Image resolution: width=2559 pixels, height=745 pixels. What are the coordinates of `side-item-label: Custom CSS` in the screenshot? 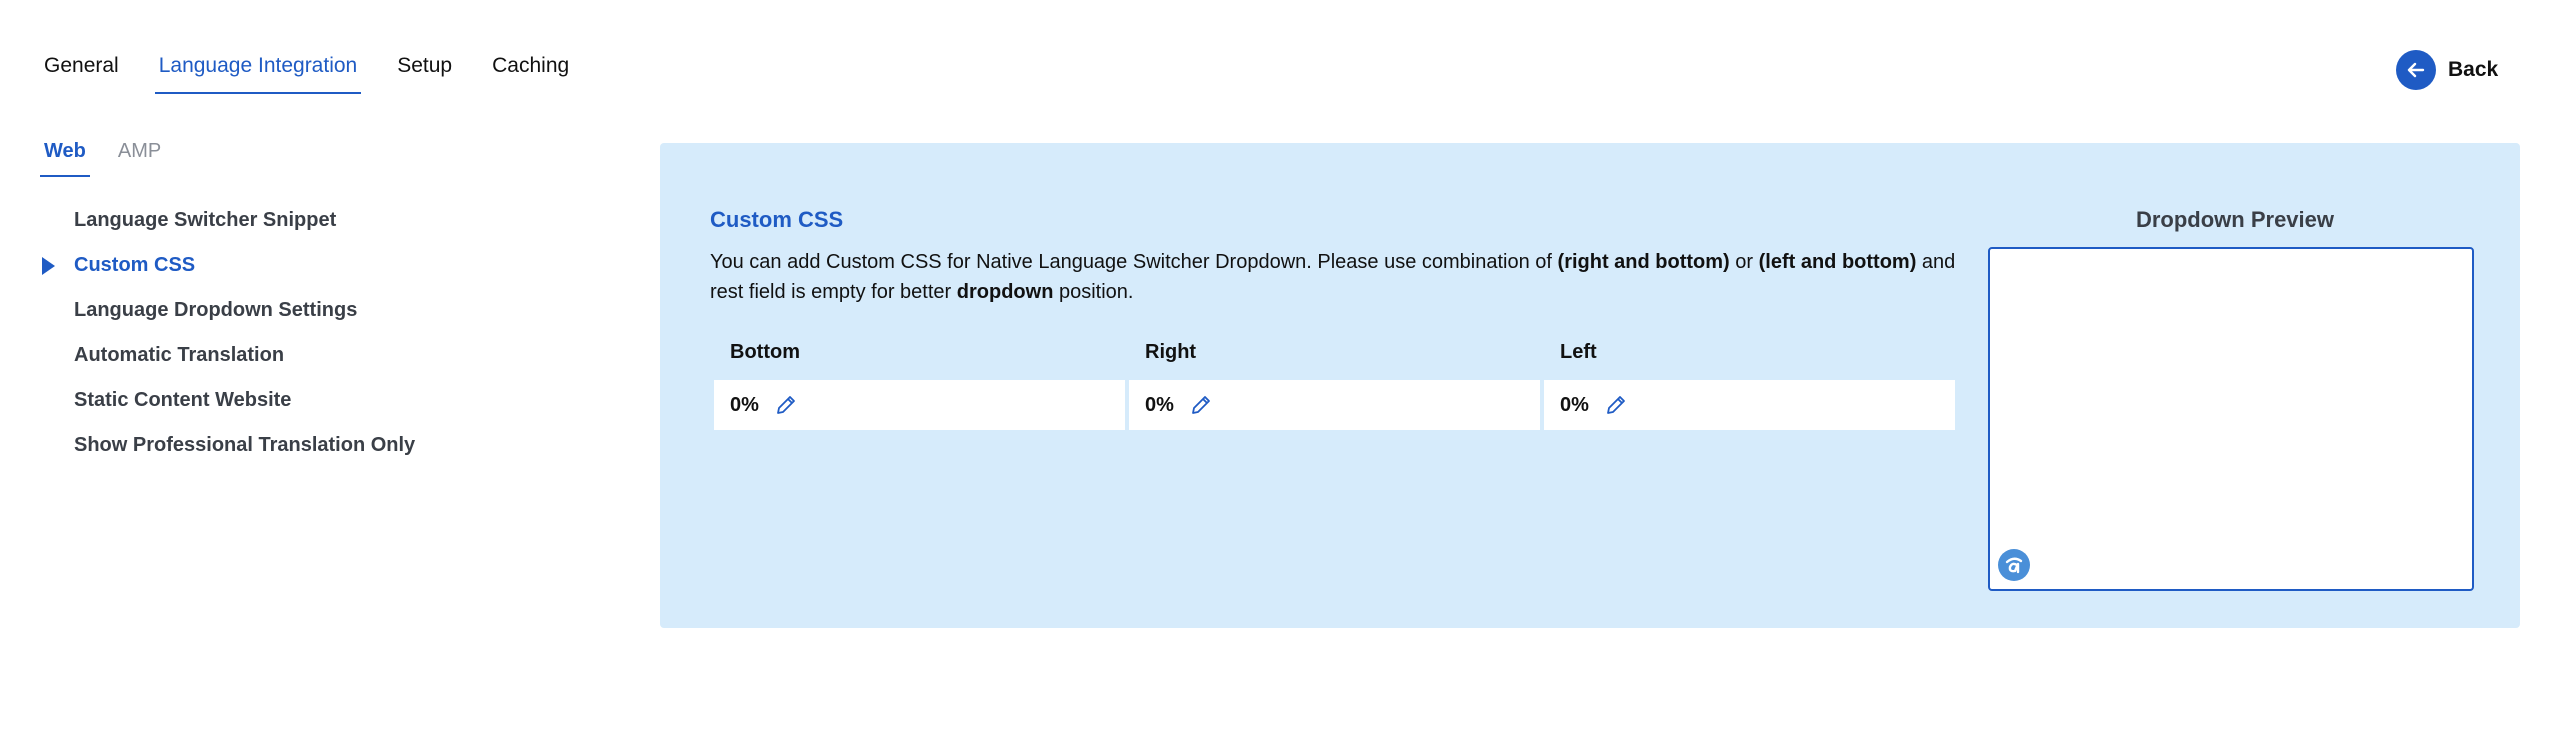 It's located at (135, 265).